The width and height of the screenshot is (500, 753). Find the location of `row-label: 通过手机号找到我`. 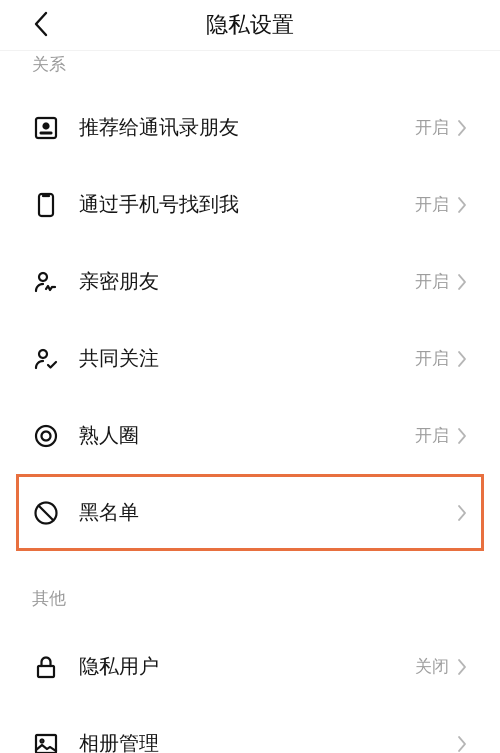

row-label: 通过手机号找到我 is located at coordinates (159, 204).